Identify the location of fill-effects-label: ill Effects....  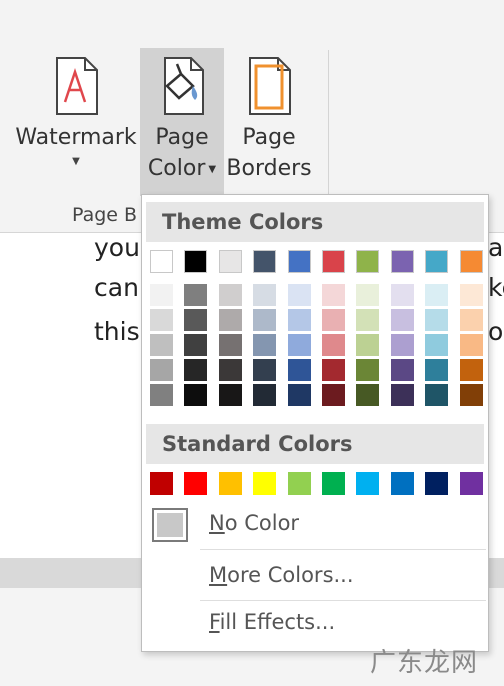
(277, 622).